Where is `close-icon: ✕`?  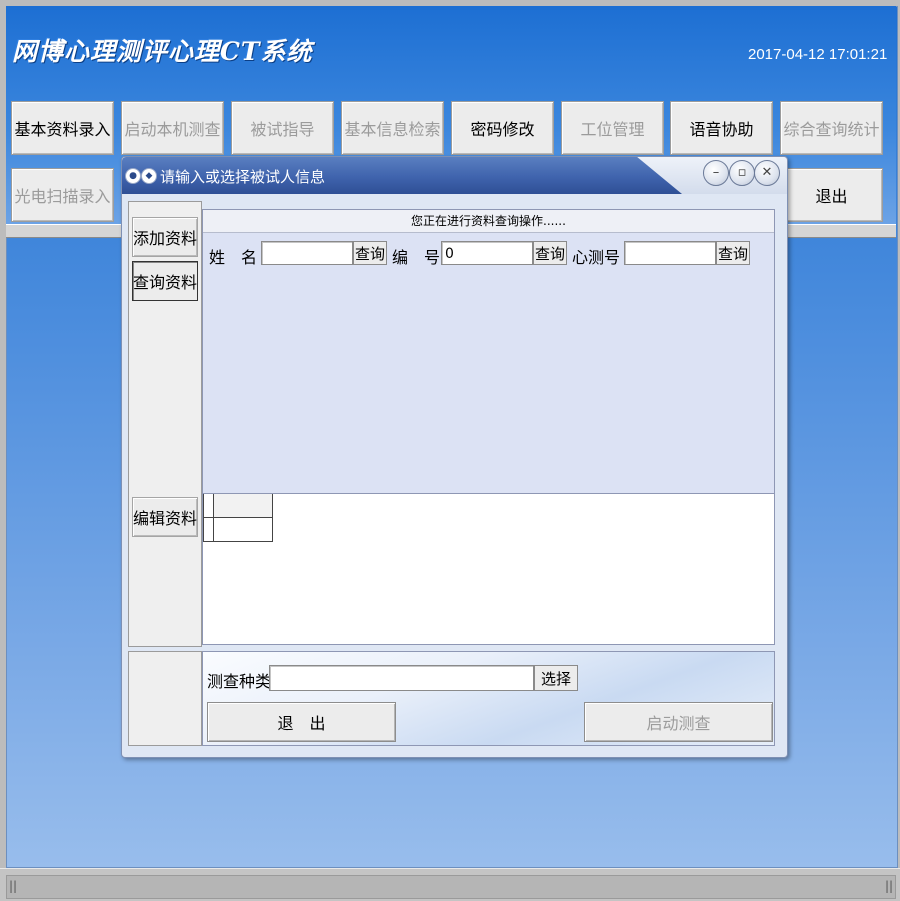 close-icon: ✕ is located at coordinates (767, 173).